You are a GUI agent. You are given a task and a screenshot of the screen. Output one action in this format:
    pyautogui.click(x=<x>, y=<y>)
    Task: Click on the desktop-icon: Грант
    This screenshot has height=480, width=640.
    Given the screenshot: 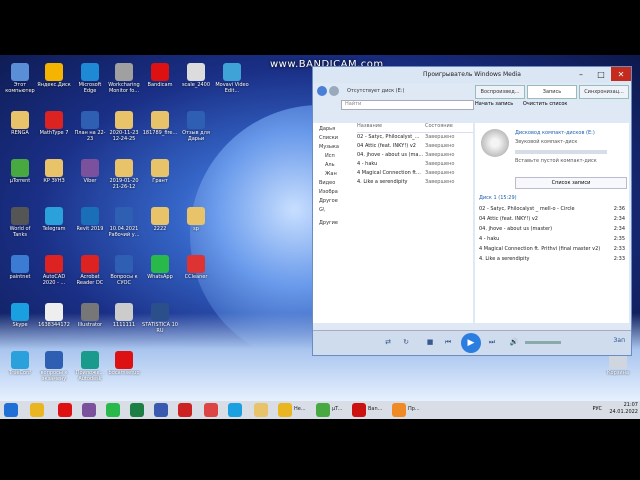 What is the action you would take?
    pyautogui.click(x=160, y=171)
    